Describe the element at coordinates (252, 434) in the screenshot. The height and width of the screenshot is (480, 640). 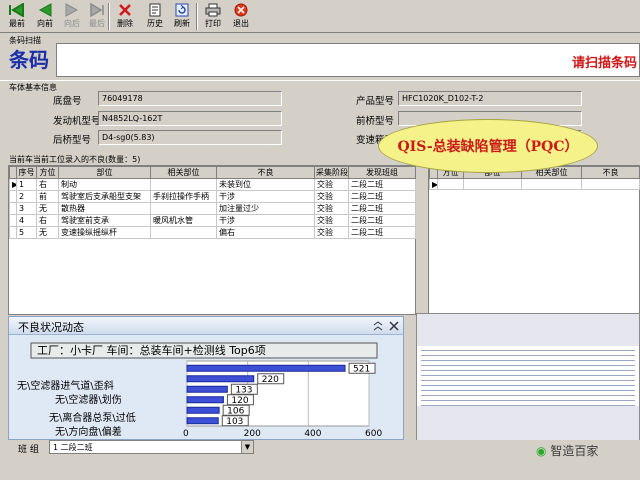
I see `x-tick-label: 200` at that location.